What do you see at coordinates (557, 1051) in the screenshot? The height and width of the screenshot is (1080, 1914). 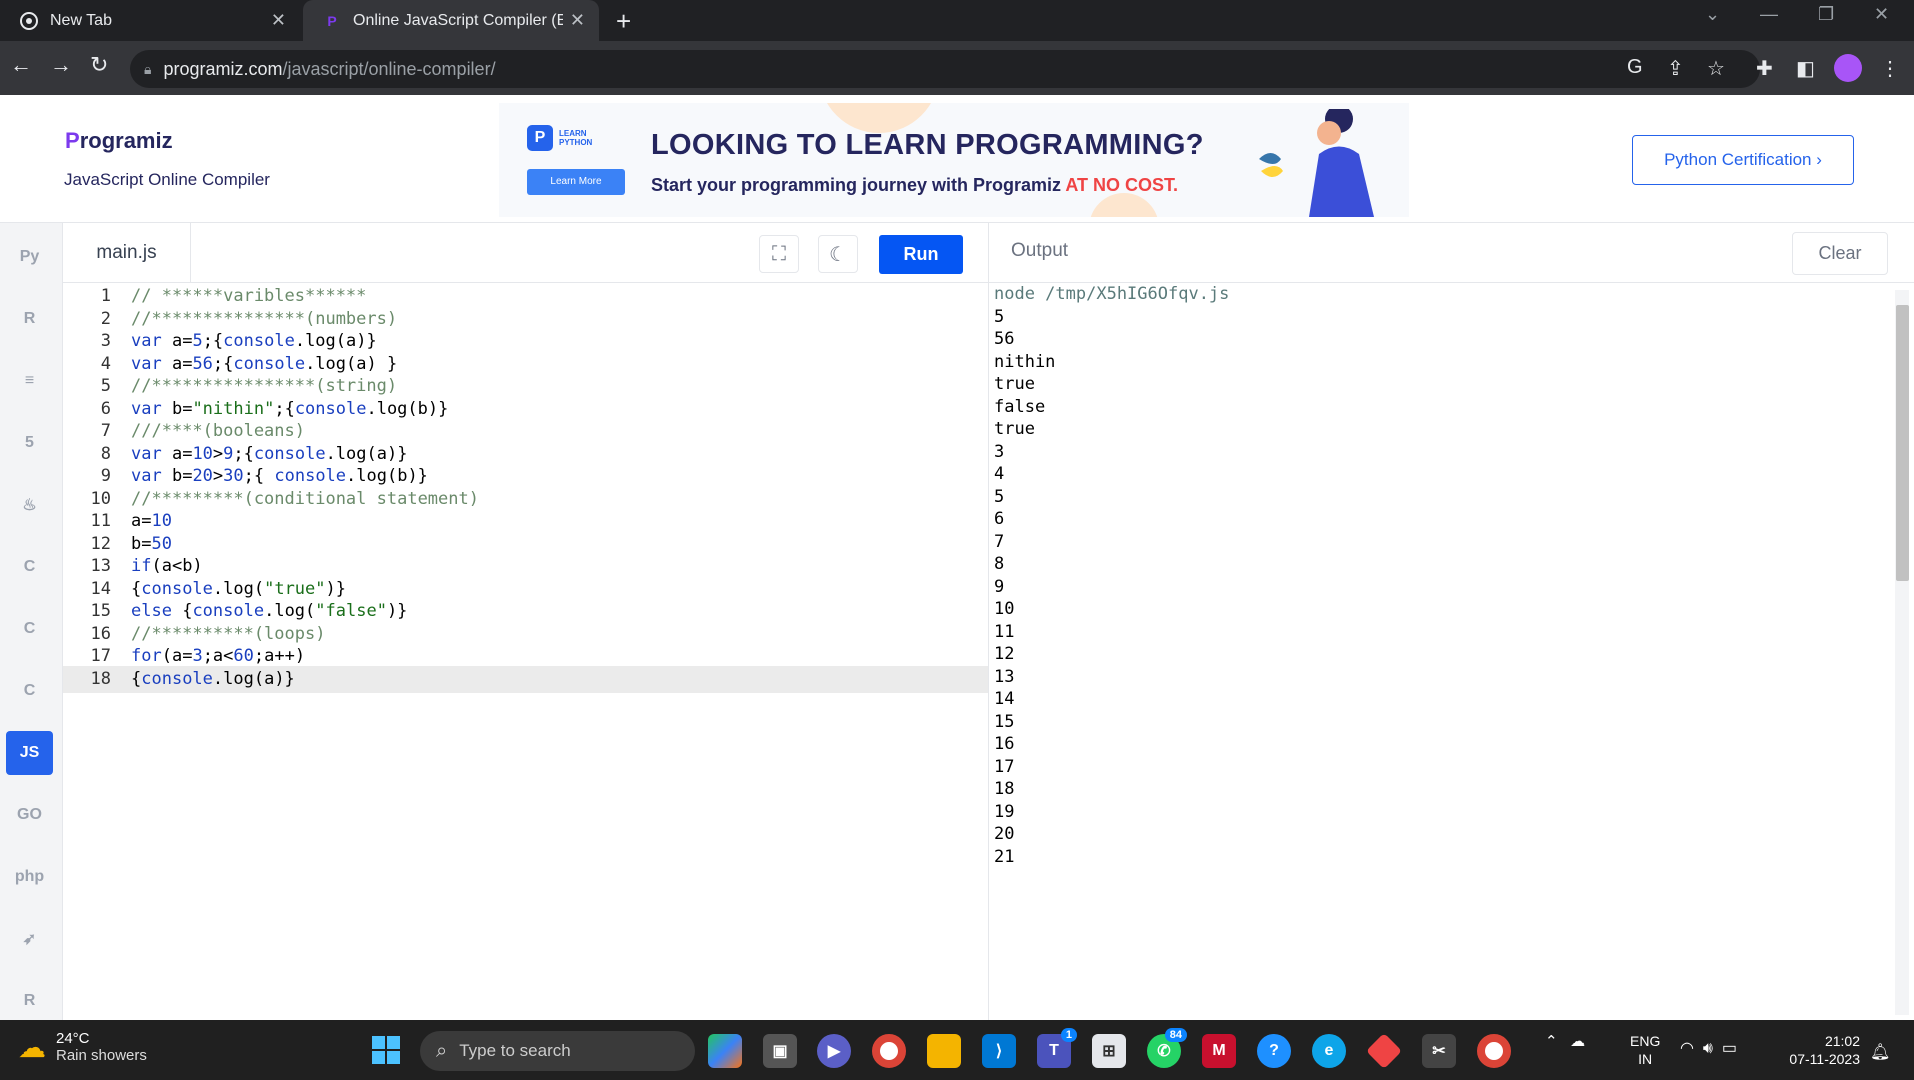 I see `taskbar-search-box: ⌕ Type to search` at bounding box center [557, 1051].